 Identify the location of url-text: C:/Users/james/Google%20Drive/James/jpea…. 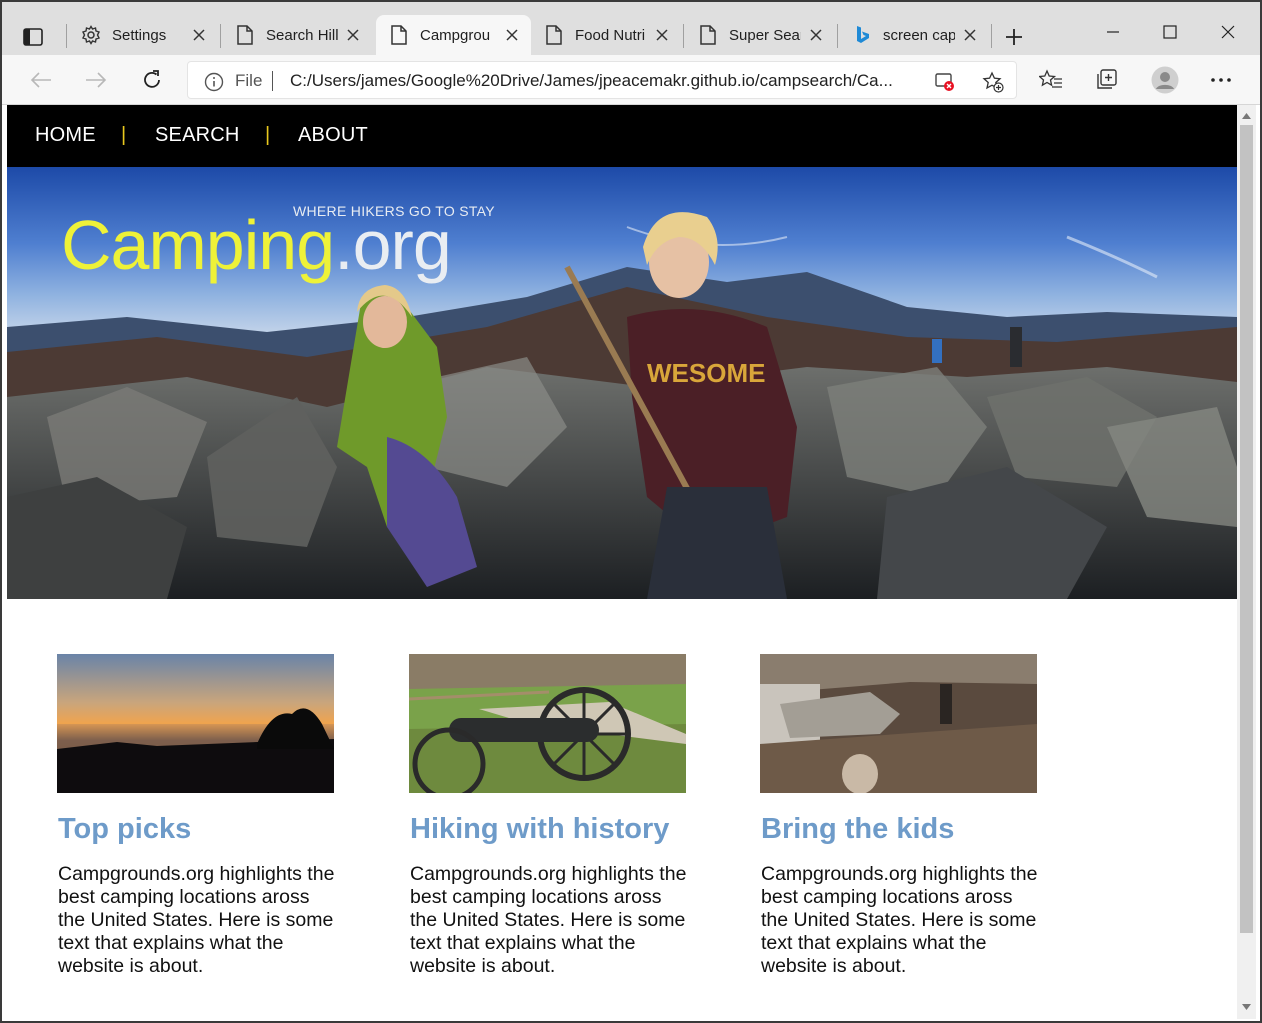
(600, 81).